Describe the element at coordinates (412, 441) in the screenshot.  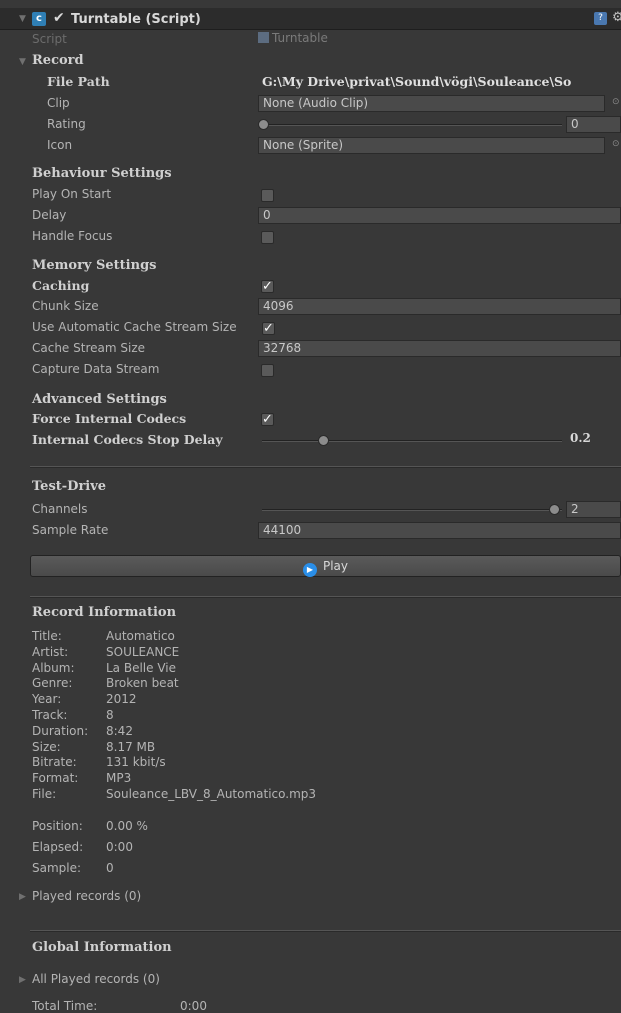
I see `stop-delay-slider-track` at that location.